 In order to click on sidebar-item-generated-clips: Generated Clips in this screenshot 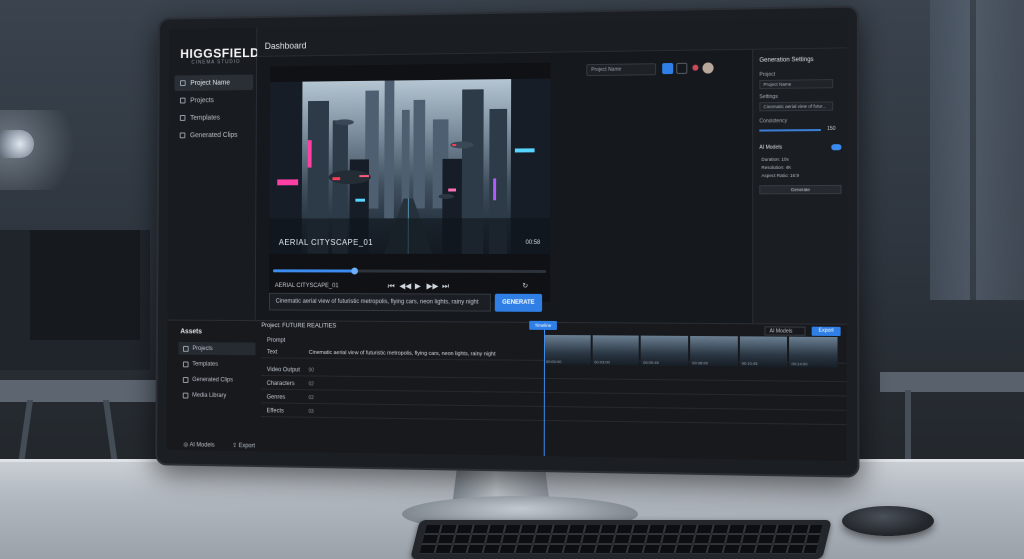, I will do `click(213, 135)`.